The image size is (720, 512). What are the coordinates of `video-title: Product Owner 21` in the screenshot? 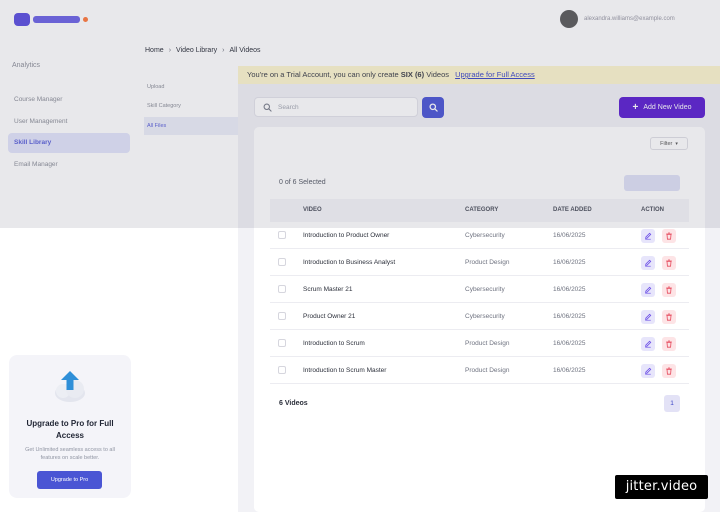 It's located at (329, 316).